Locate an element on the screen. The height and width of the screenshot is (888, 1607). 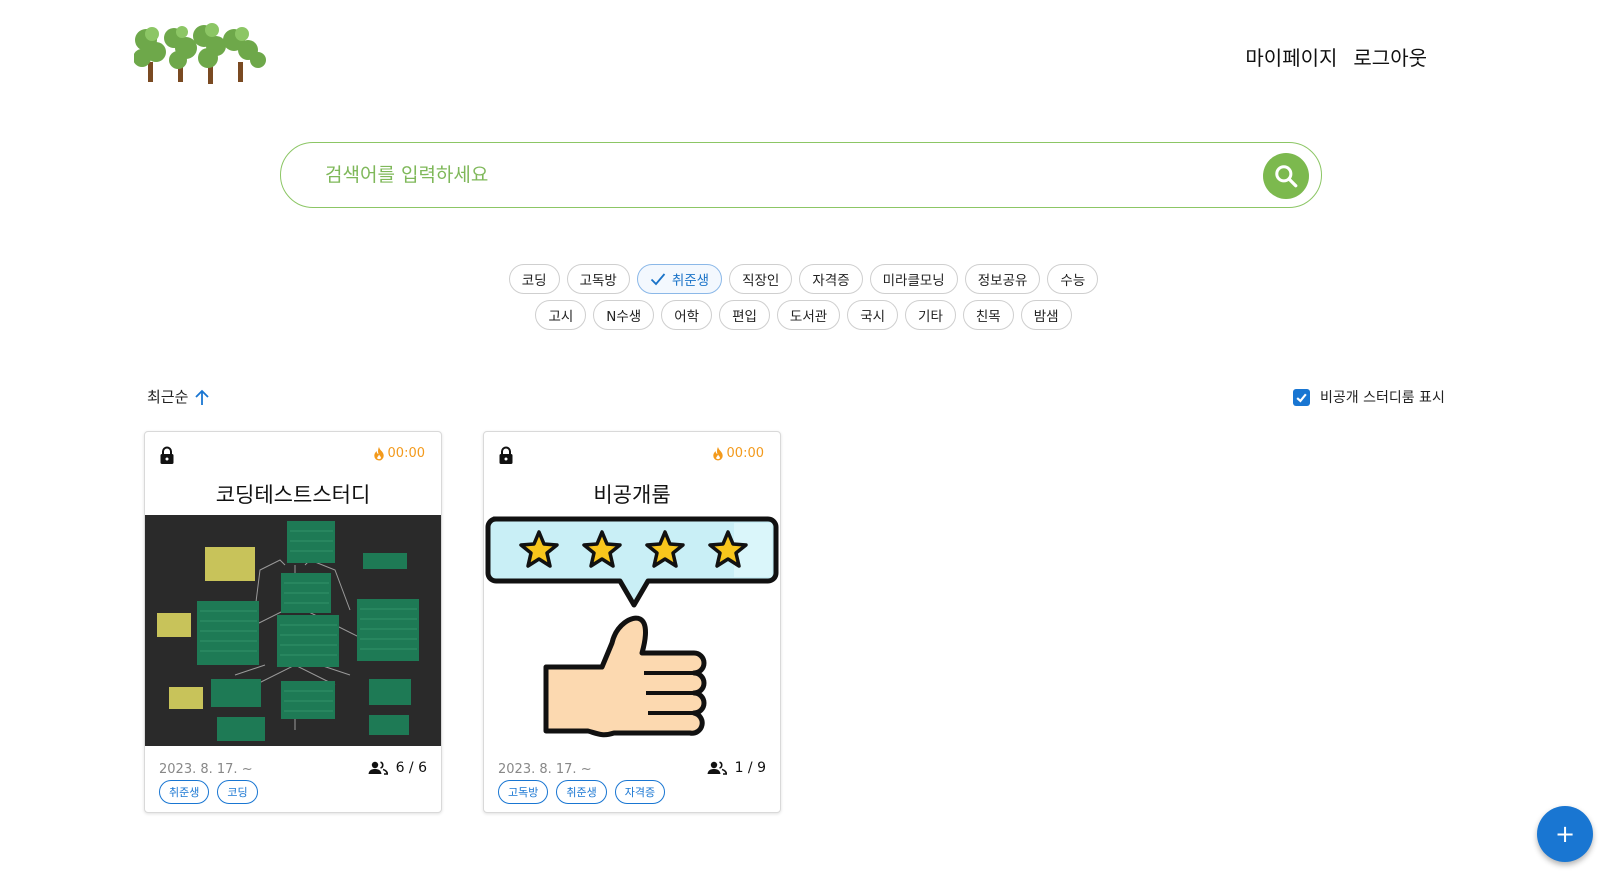
top-nav: 마이페이지 로그아웃 is located at coordinates (1336, 56).